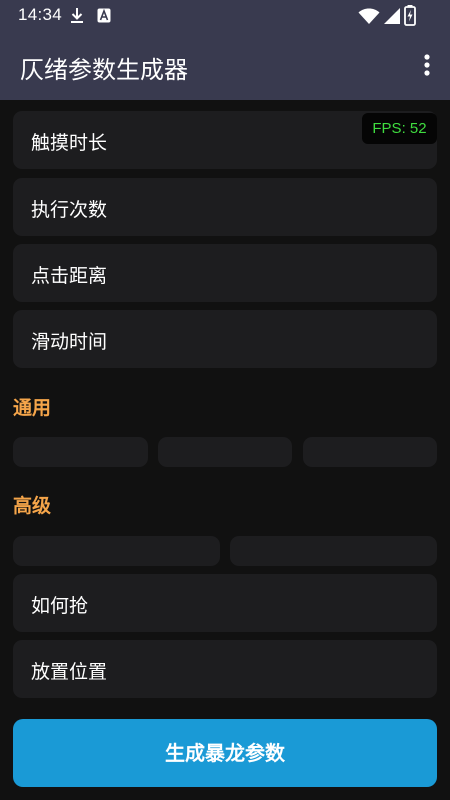 This screenshot has height=800, width=450. I want to click on setting-card-placement-position: 放置位置, so click(225, 669).